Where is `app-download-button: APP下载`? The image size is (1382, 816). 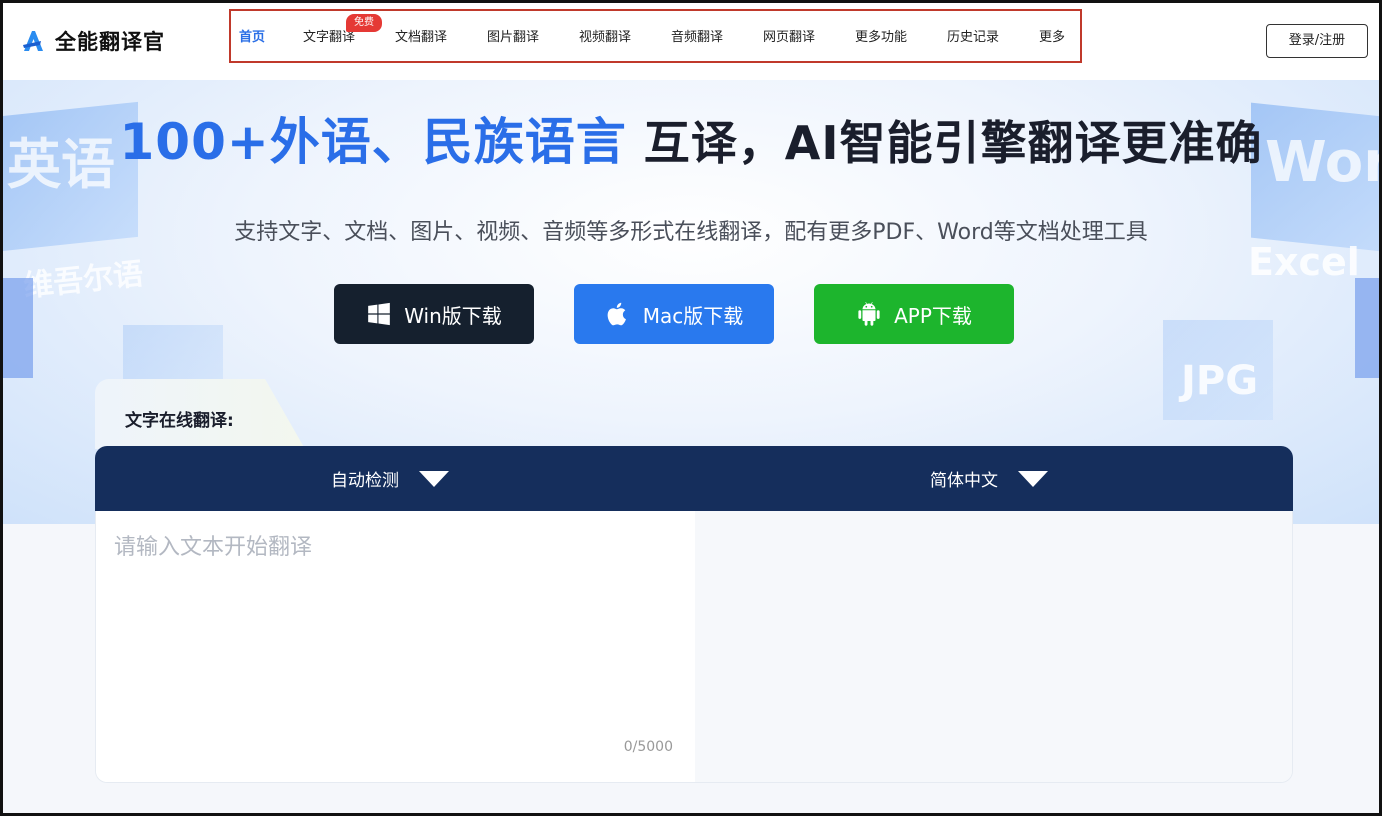
app-download-button: APP下载 is located at coordinates (914, 314).